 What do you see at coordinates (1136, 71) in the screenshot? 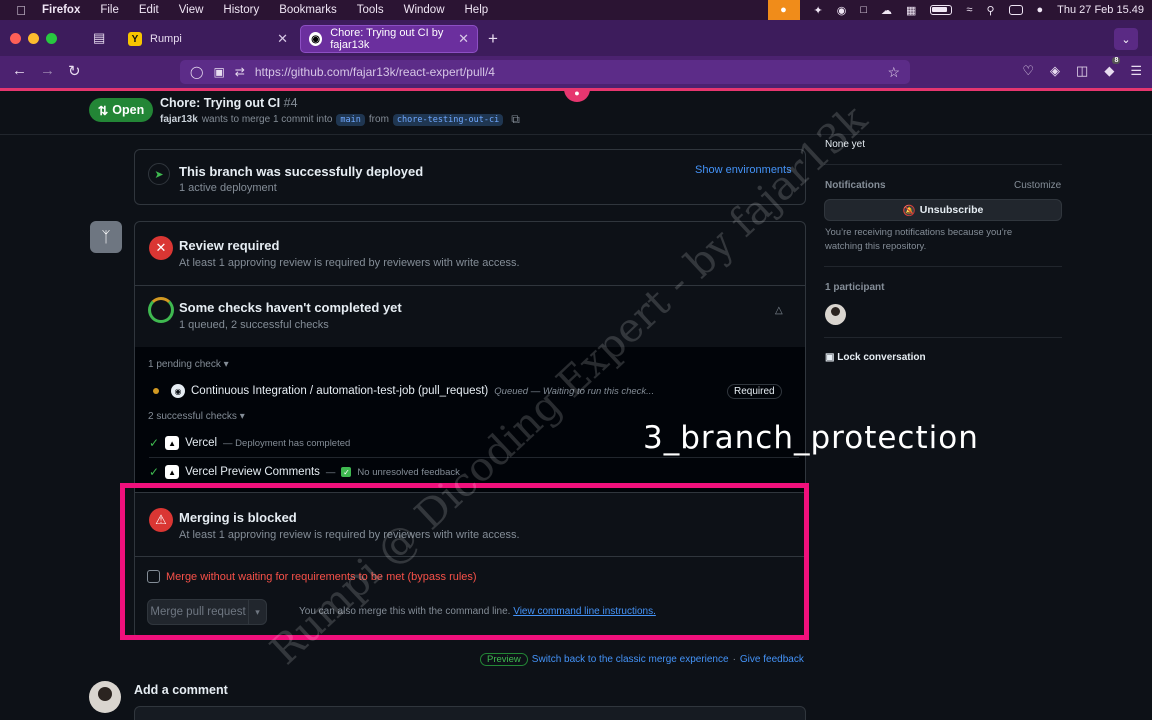
I see `app-menu-icon: ☰` at bounding box center [1136, 71].